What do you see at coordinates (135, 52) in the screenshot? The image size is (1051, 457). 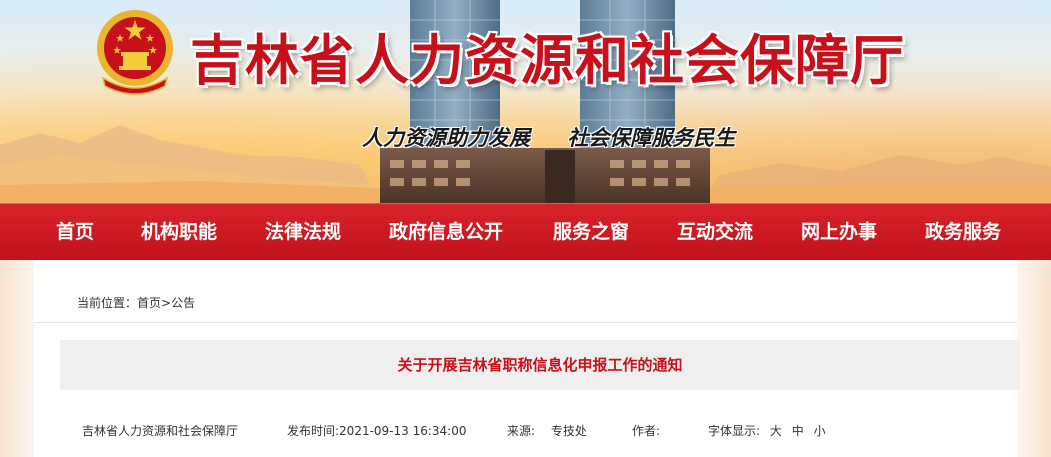 I see `national-emblem-icon` at bounding box center [135, 52].